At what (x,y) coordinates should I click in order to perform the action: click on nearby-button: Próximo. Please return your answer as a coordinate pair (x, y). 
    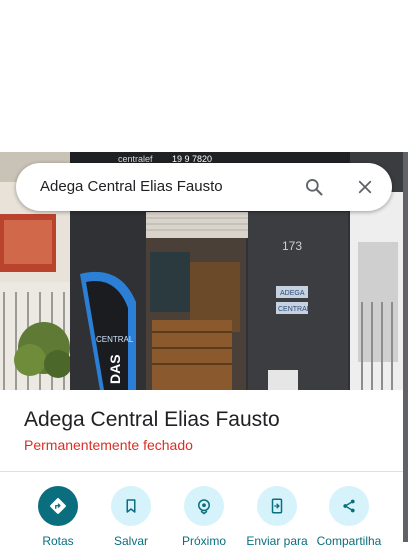
    Looking at the image, I should click on (204, 517).